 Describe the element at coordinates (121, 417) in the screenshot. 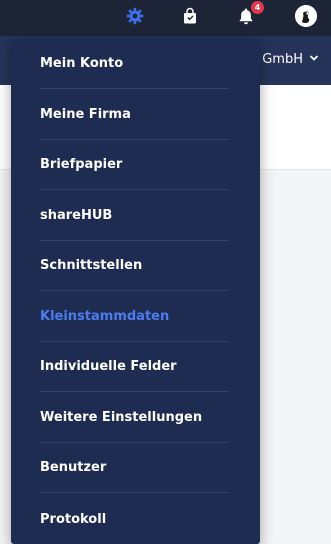

I see `menu-item-label: Weitere Einstellungen` at that location.